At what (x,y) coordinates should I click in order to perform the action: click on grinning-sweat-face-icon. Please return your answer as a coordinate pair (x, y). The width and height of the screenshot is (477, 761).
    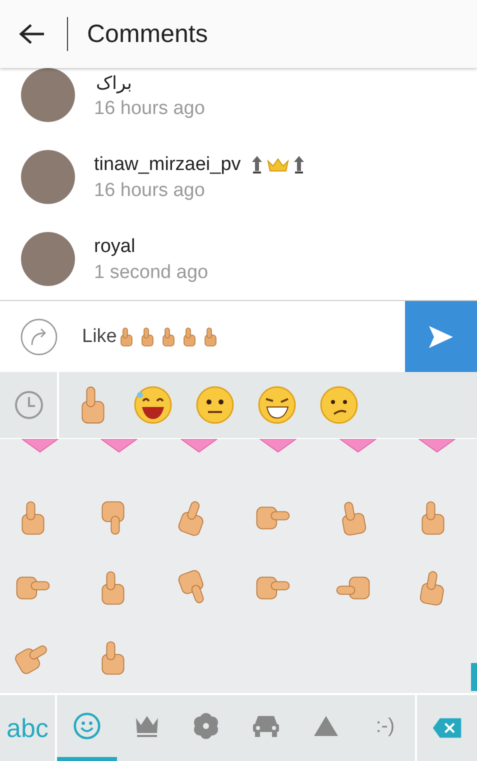
    Looking at the image, I should click on (153, 405).